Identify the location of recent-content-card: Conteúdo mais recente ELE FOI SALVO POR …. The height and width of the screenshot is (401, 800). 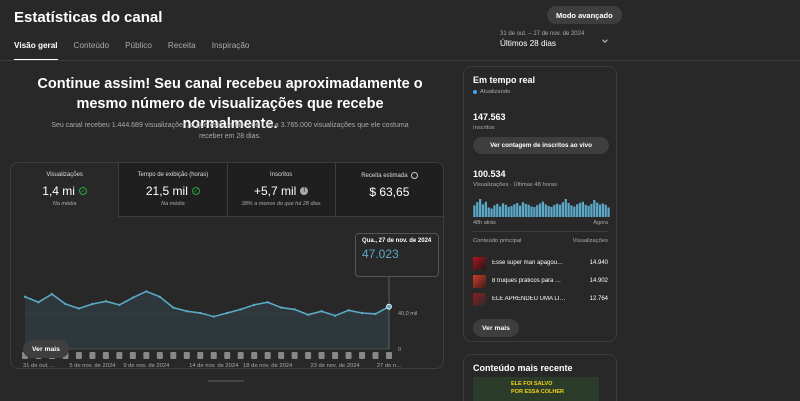
(540, 377).